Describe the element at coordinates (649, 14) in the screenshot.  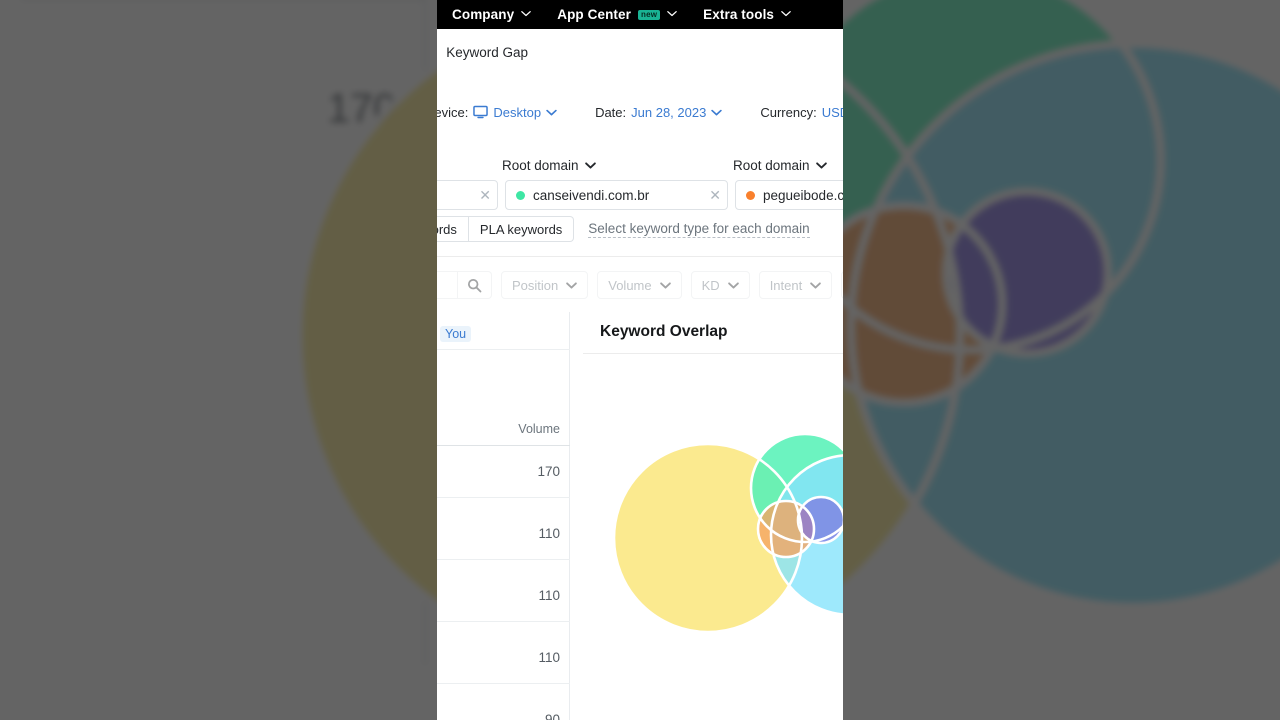
I see `new-badge: new` at that location.